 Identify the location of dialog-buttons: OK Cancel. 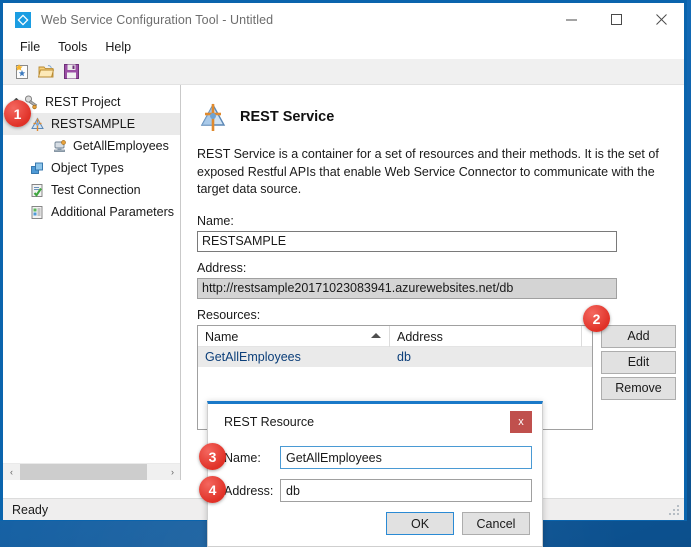
(454, 523).